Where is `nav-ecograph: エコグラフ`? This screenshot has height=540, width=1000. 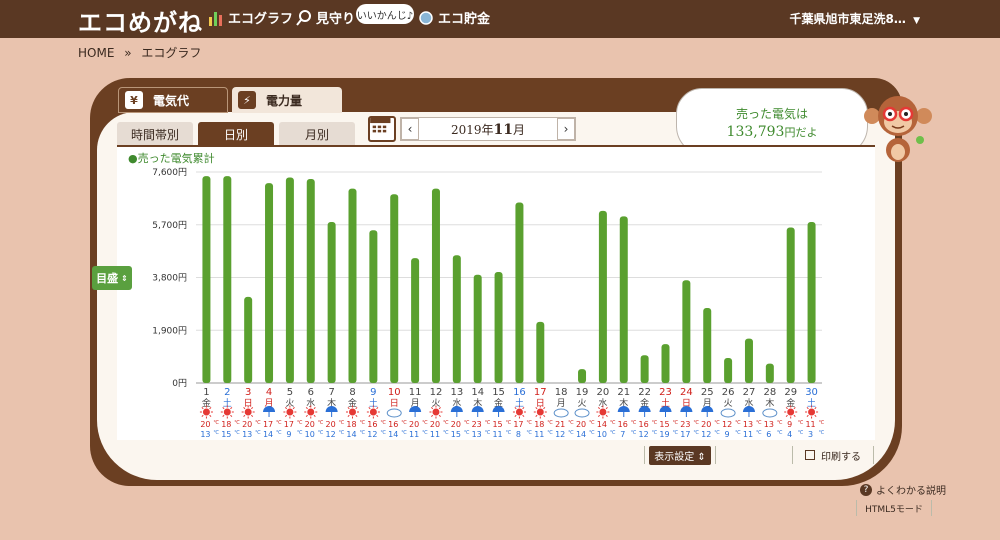
nav-ecograph: エコグラフ is located at coordinates (250, 17).